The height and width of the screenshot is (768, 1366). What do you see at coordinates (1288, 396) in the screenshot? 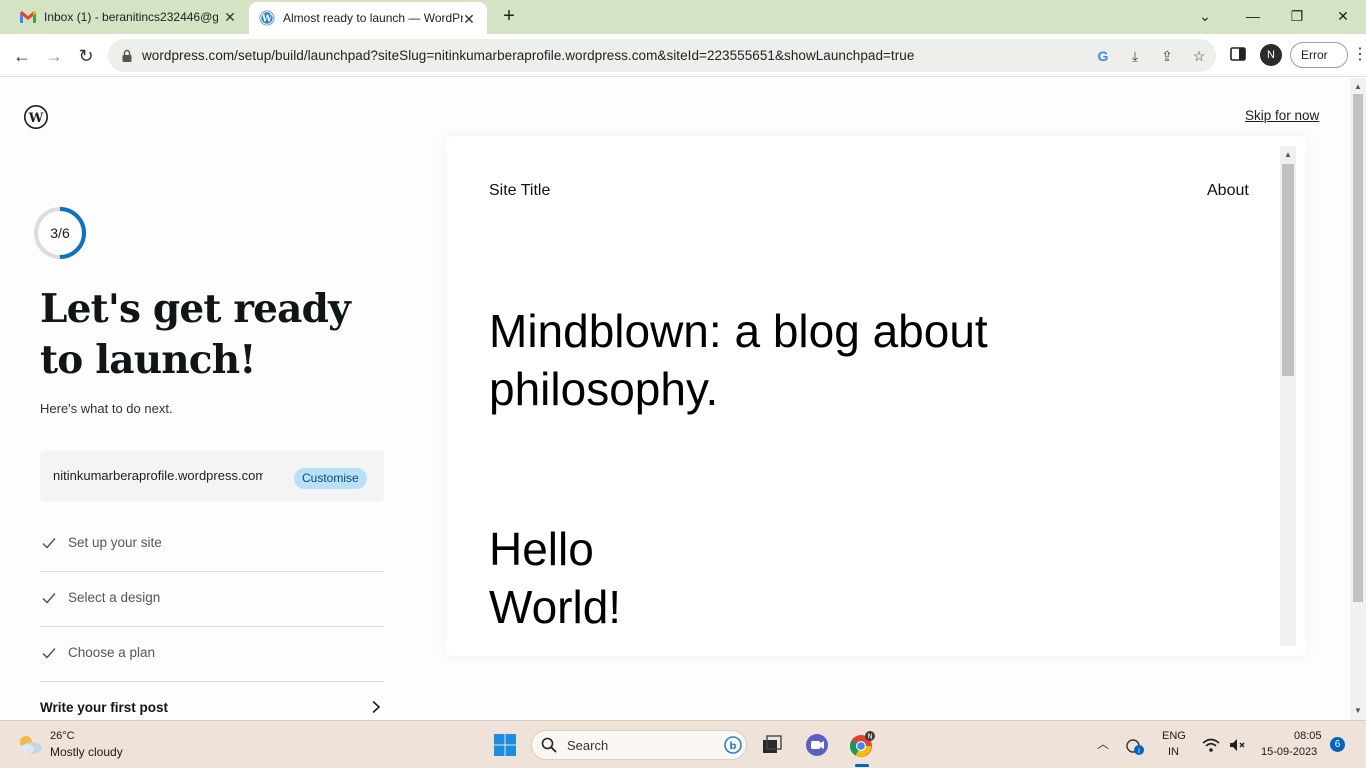
I see `preview-scrollbar: ▲` at bounding box center [1288, 396].